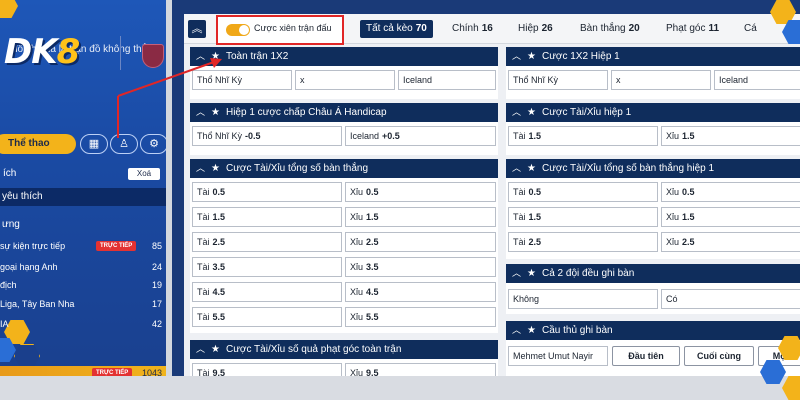 Image resolution: width=800 pixels, height=400 pixels. What do you see at coordinates (646, 356) in the screenshot?
I see `first-scorer-button: Đầu tiên` at bounding box center [646, 356].